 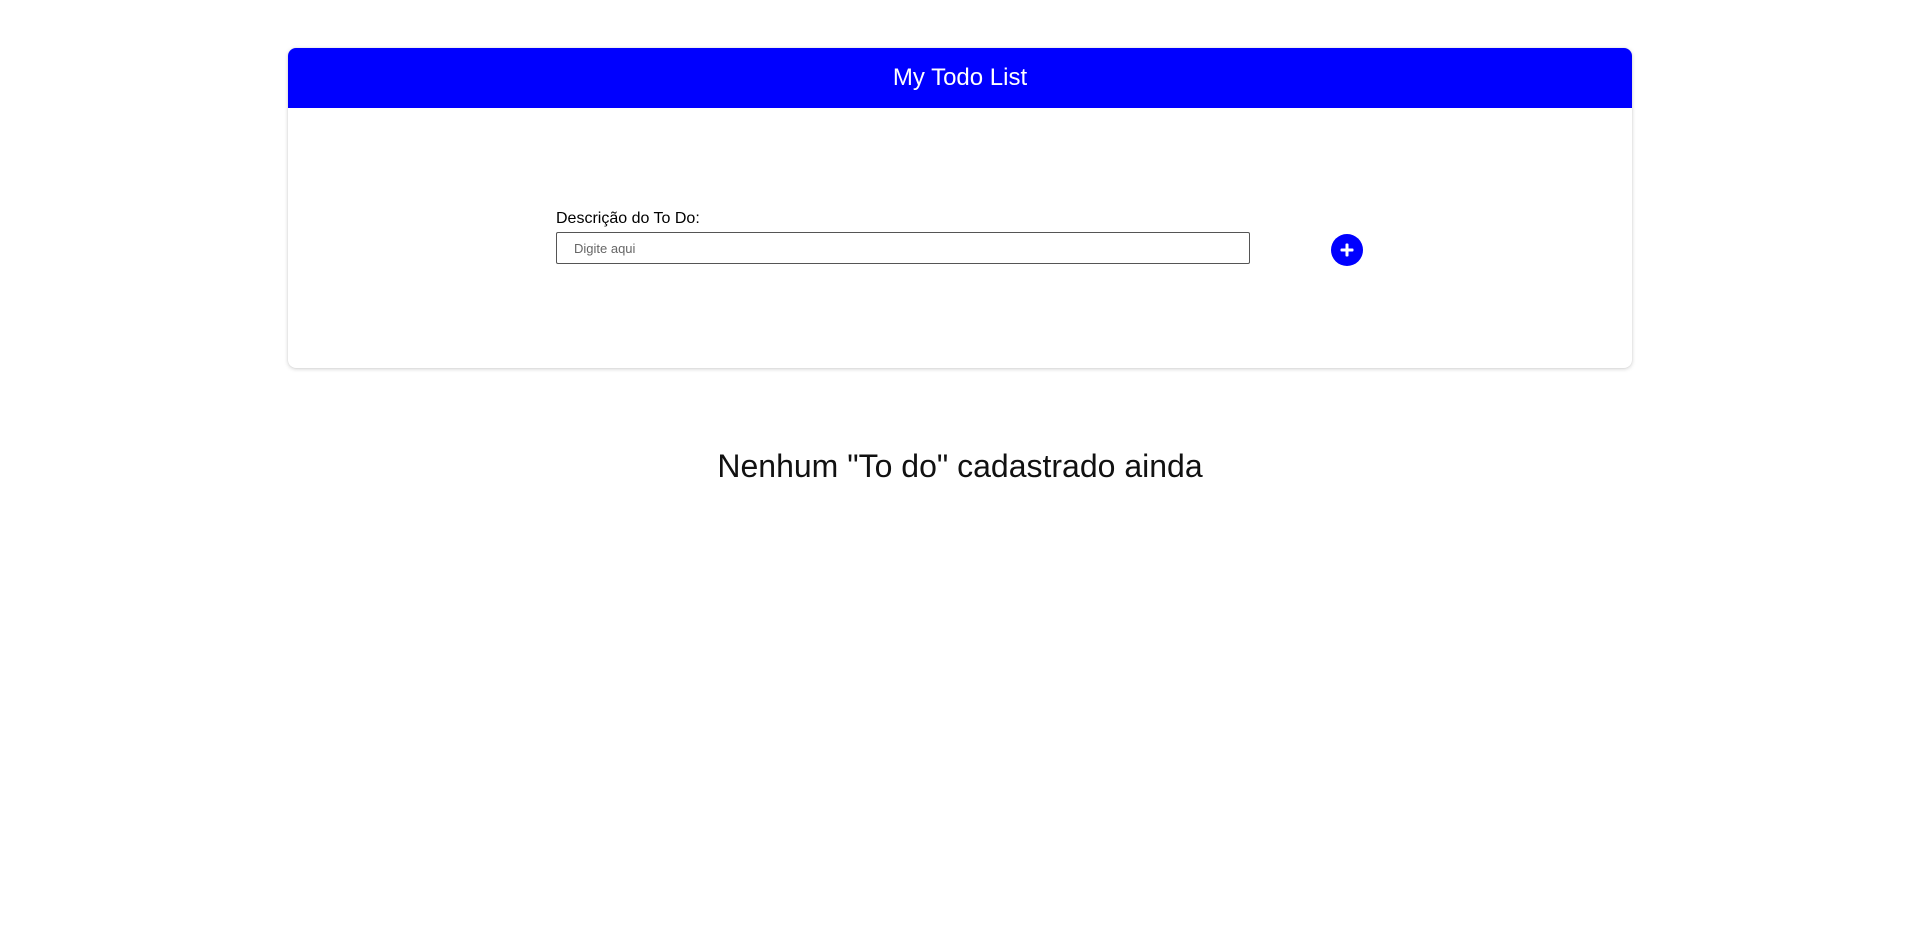 I want to click on empty-list-message: Nenhum "To do" cadastrado ainda, so click(x=960, y=466).